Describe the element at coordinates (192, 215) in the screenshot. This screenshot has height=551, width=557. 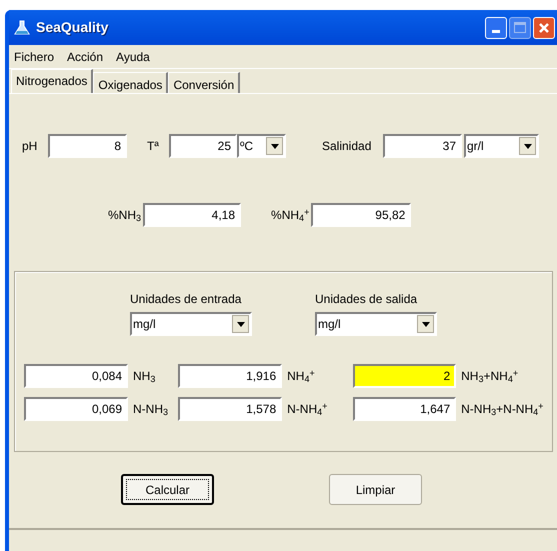
I see `input-field: 4,18` at that location.